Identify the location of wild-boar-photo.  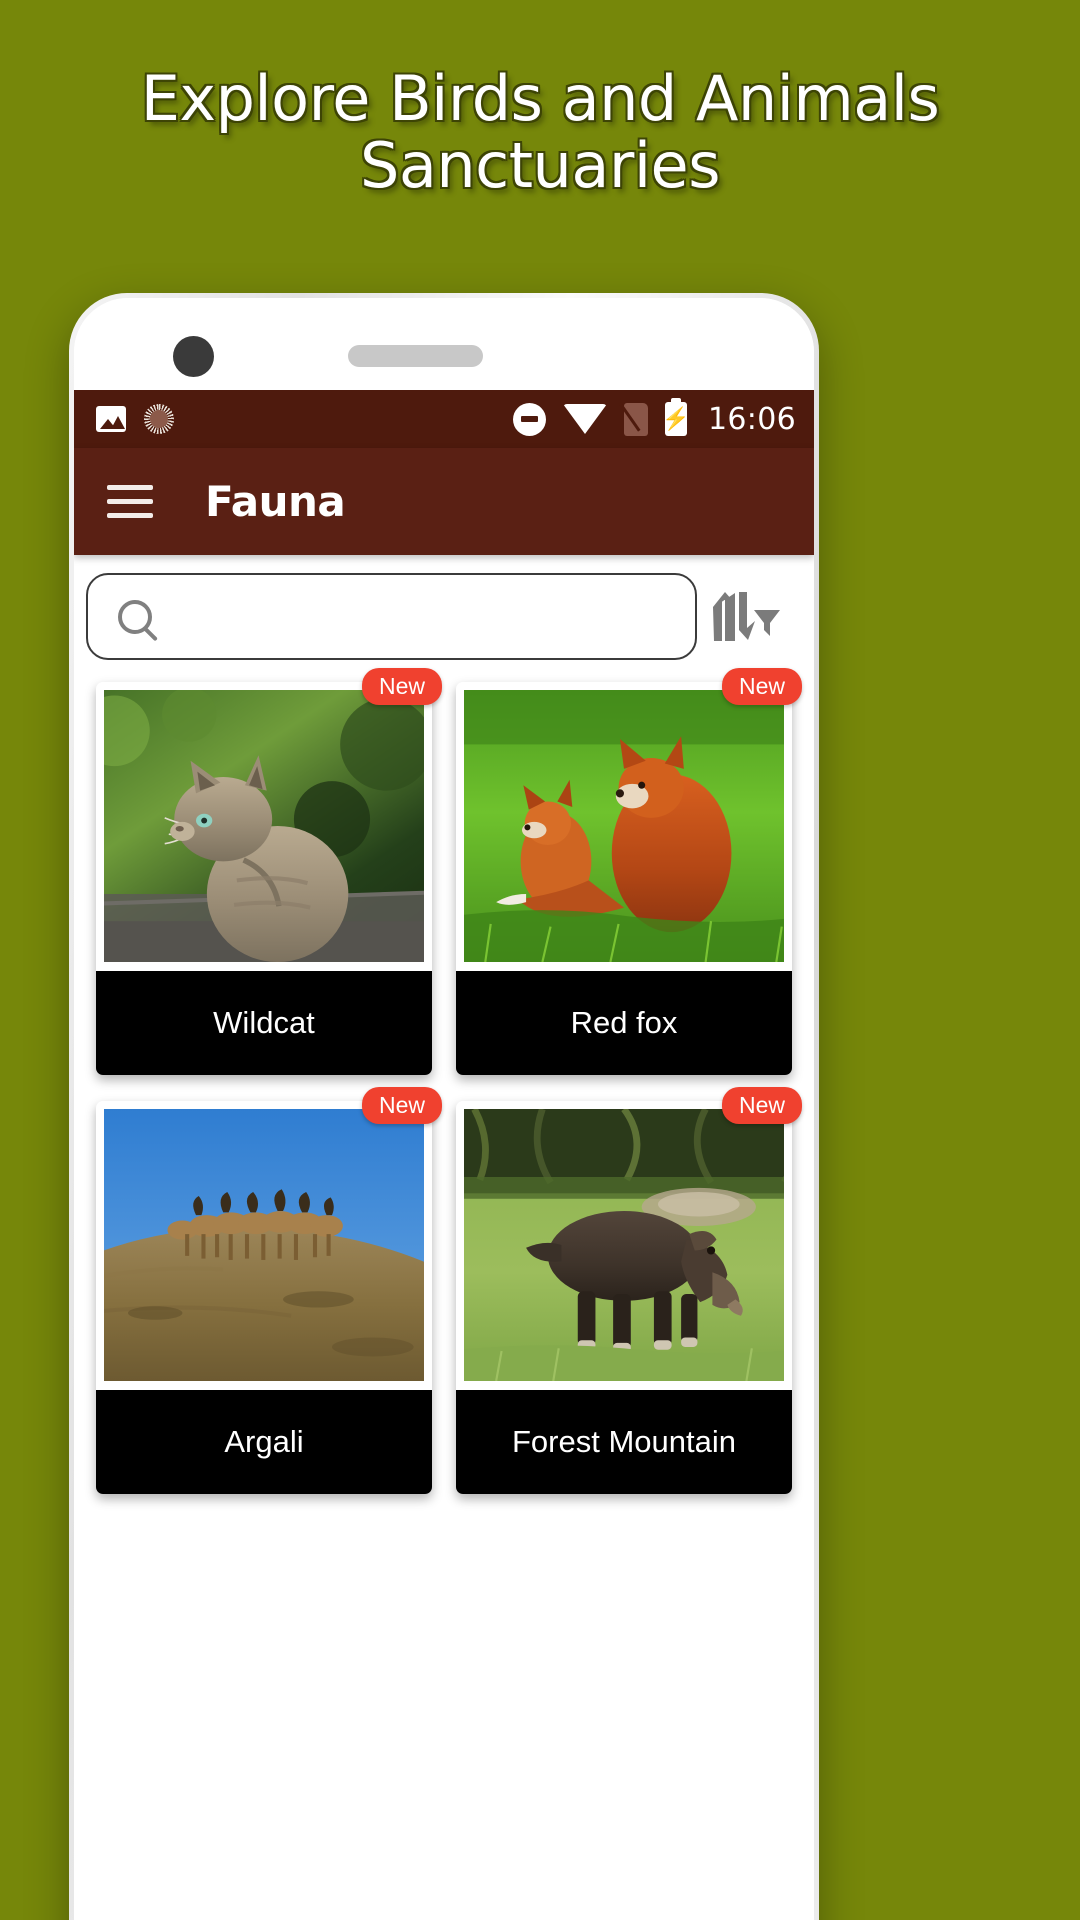
(624, 1245).